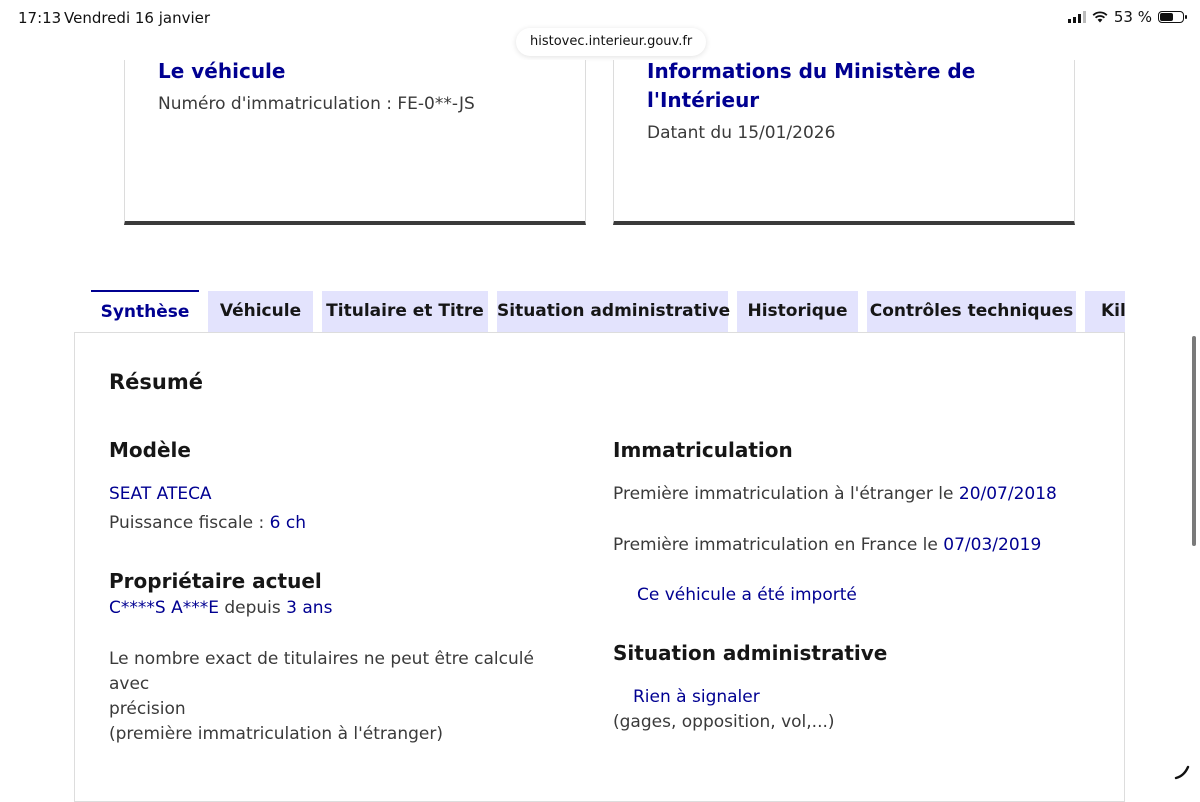 The height and width of the screenshot is (802, 1200). What do you see at coordinates (260, 311) in the screenshot?
I see `tab-vehicule: Véhicule` at bounding box center [260, 311].